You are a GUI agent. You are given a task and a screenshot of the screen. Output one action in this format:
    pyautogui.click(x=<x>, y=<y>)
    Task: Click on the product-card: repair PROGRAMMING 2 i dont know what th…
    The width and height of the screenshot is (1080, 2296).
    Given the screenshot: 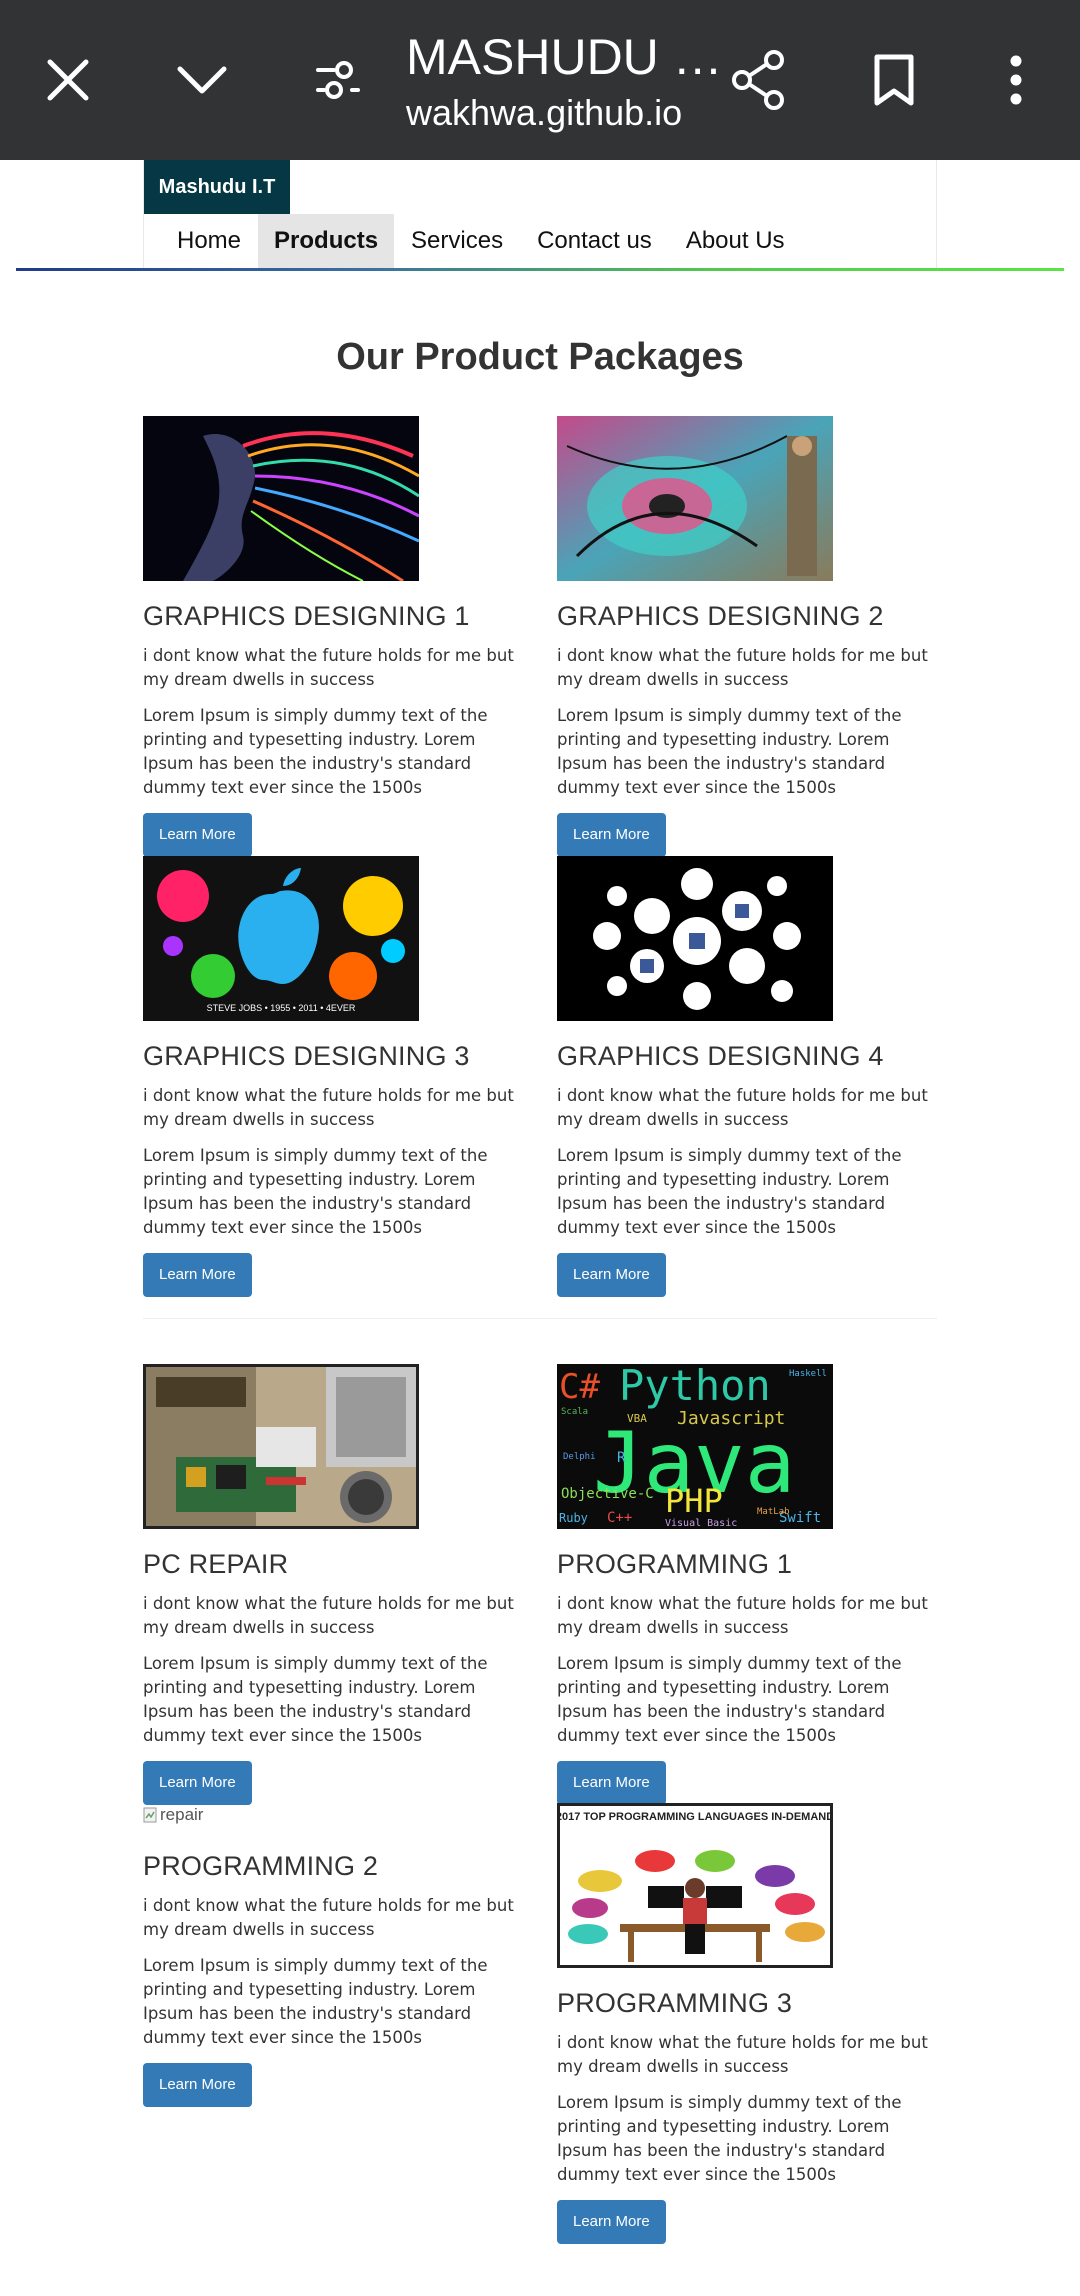 What is the action you would take?
    pyautogui.click(x=333, y=1955)
    